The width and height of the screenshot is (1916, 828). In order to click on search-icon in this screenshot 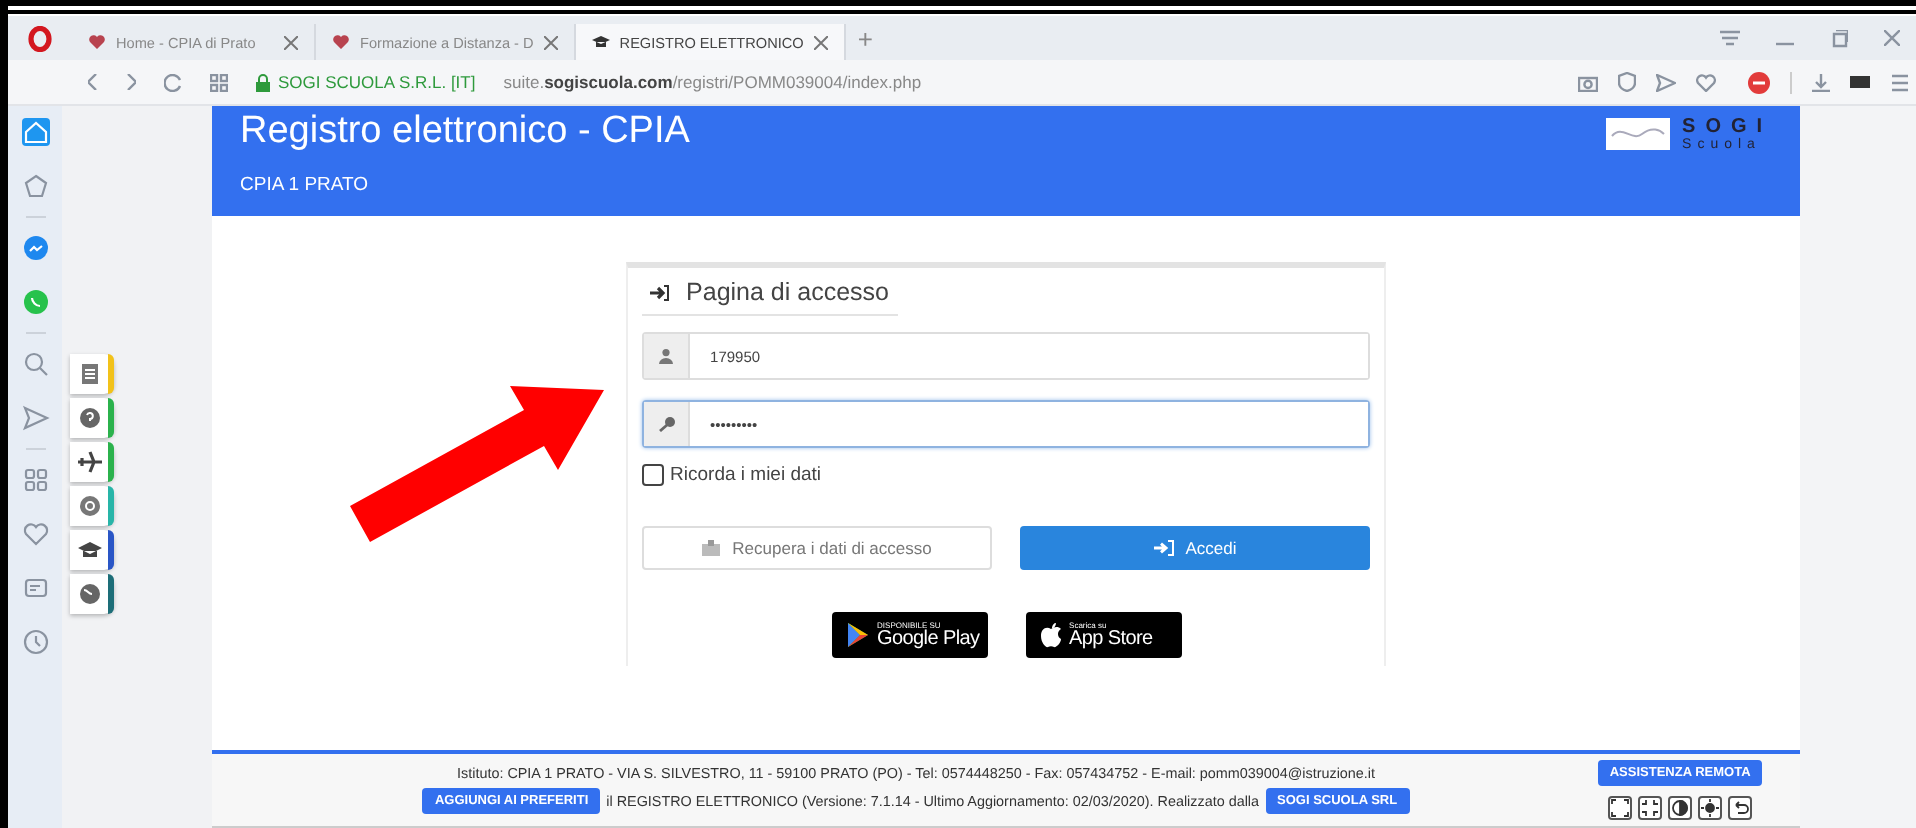, I will do `click(35, 364)`.